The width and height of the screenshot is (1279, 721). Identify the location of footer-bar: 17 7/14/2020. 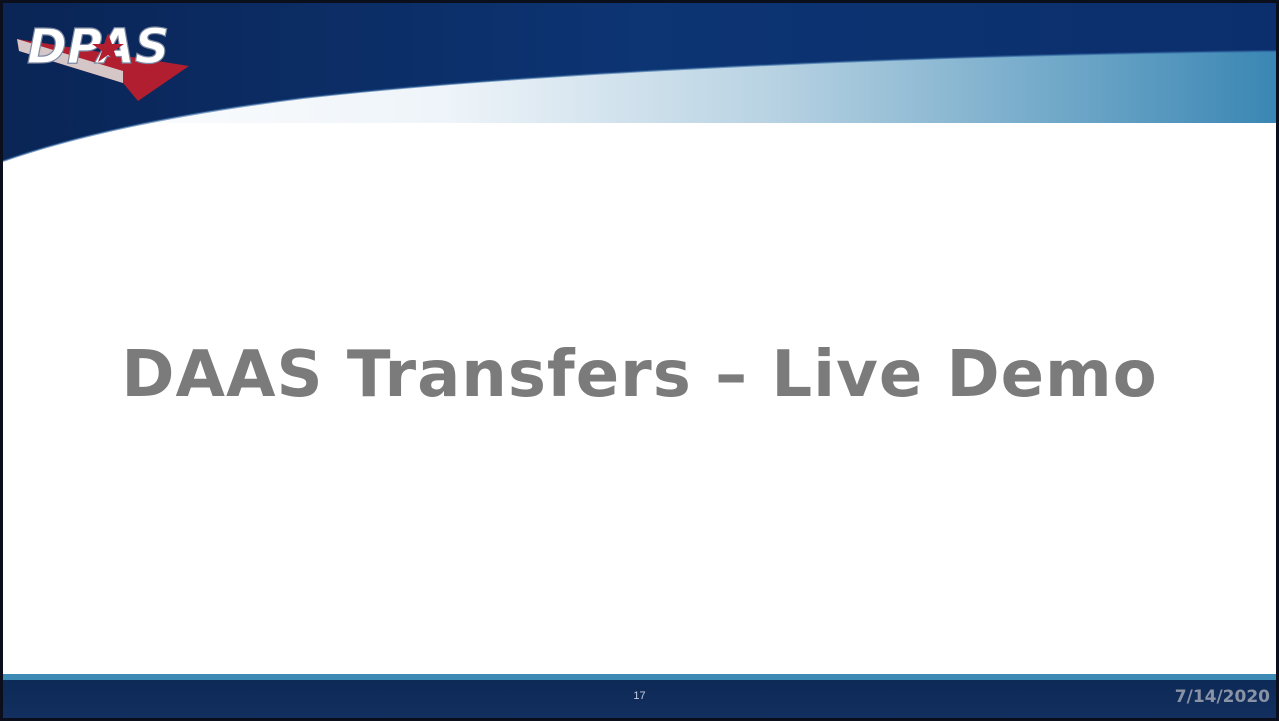
(639, 699).